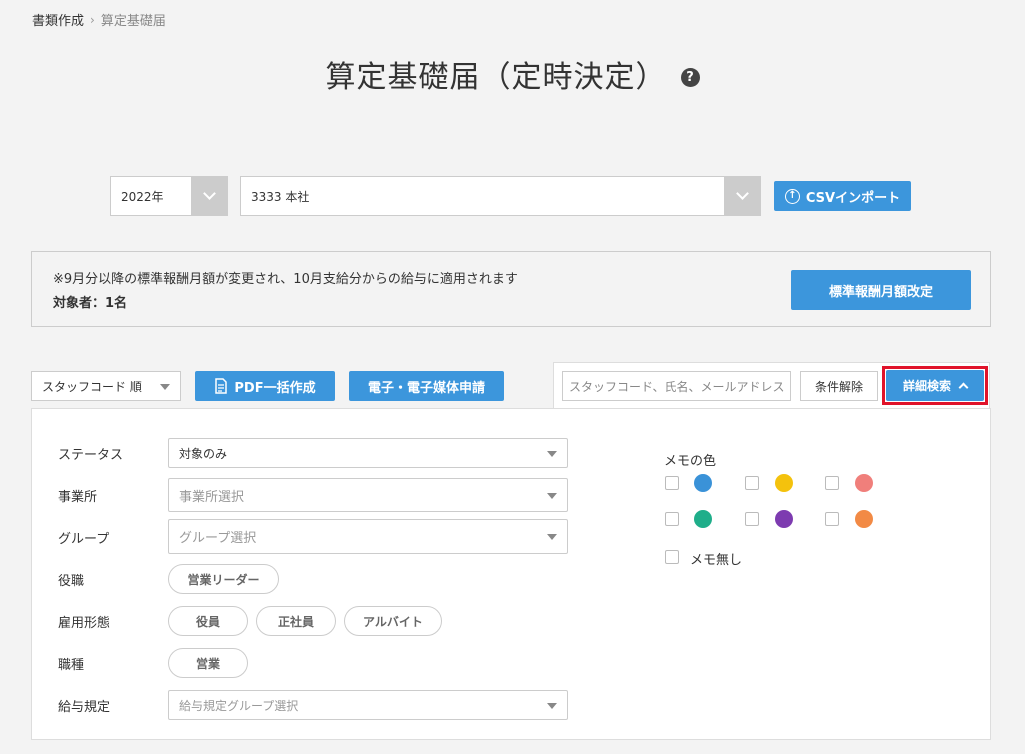 This screenshot has height=754, width=1025. What do you see at coordinates (218, 538) in the screenshot?
I see `group-placeholder: グループ選択` at bounding box center [218, 538].